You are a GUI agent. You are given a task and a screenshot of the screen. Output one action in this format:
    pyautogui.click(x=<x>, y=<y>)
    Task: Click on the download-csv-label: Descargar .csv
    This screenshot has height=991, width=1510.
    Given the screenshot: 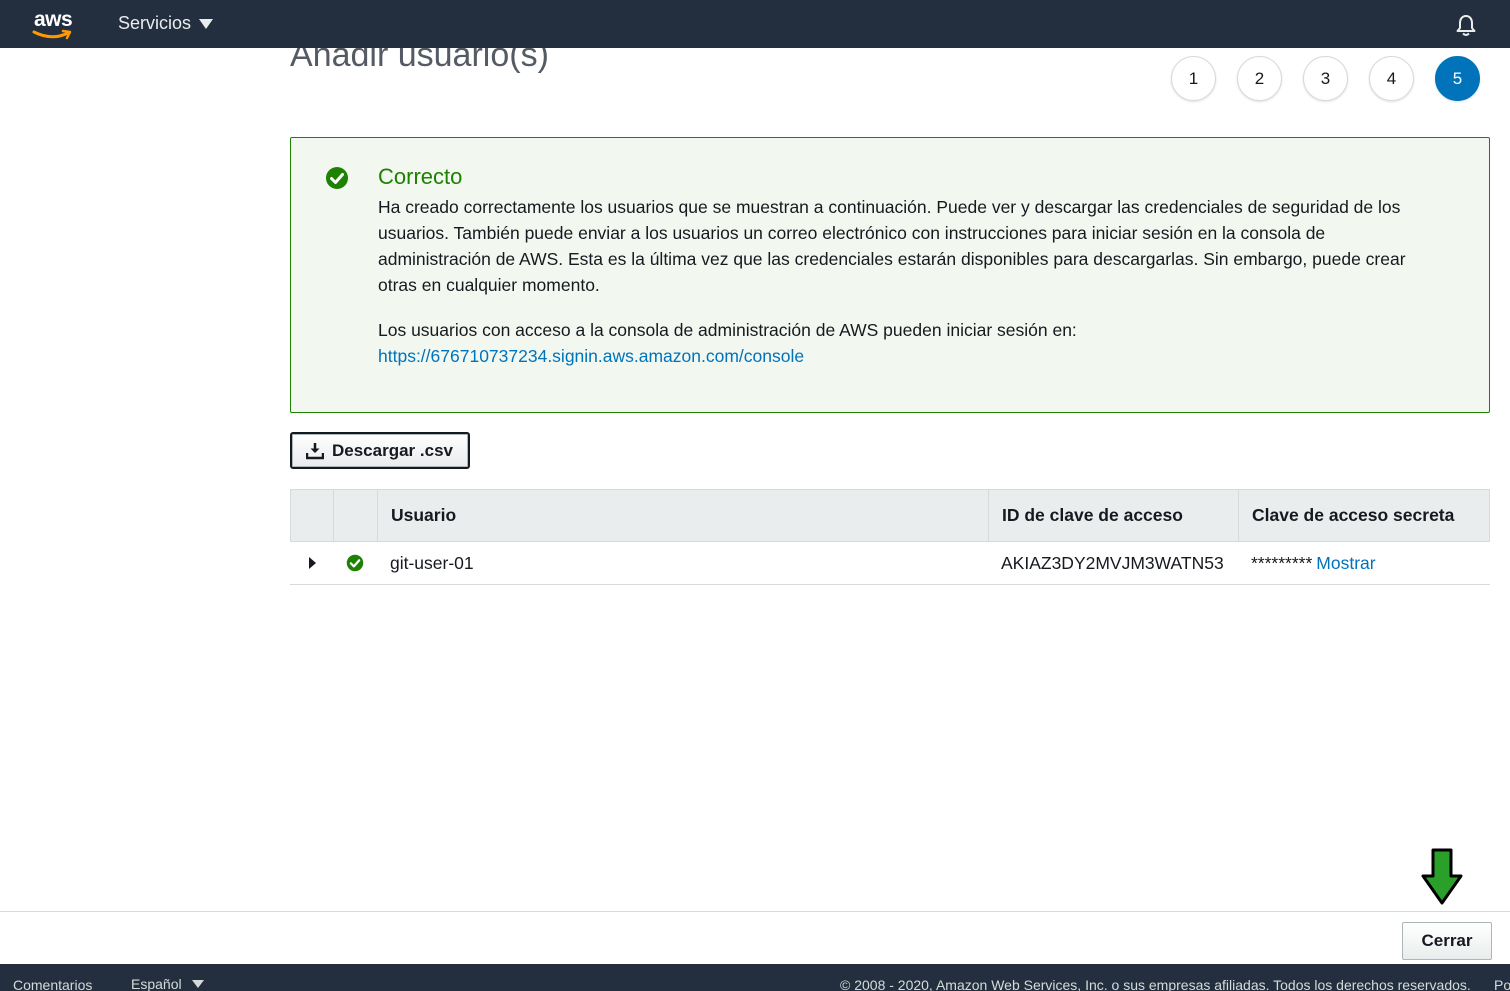 What is the action you would take?
    pyautogui.click(x=392, y=450)
    